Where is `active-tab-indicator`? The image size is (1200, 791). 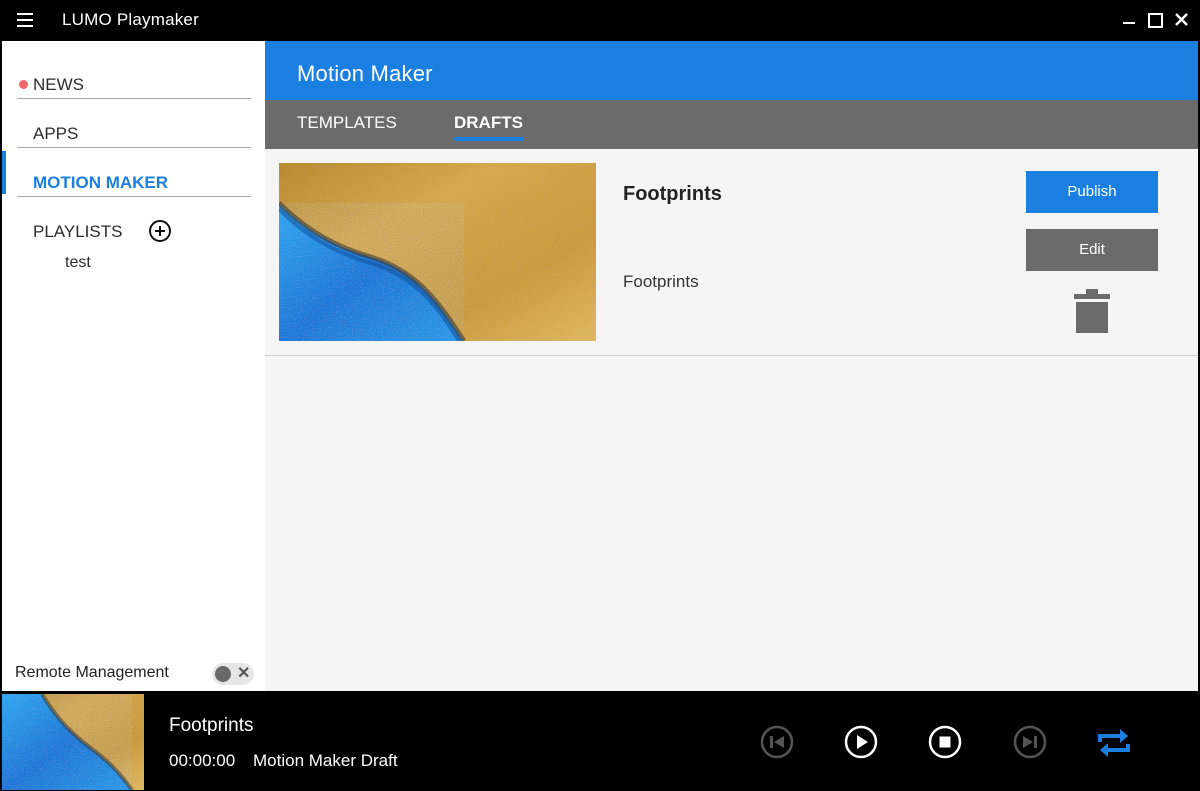
active-tab-indicator is located at coordinates (489, 139).